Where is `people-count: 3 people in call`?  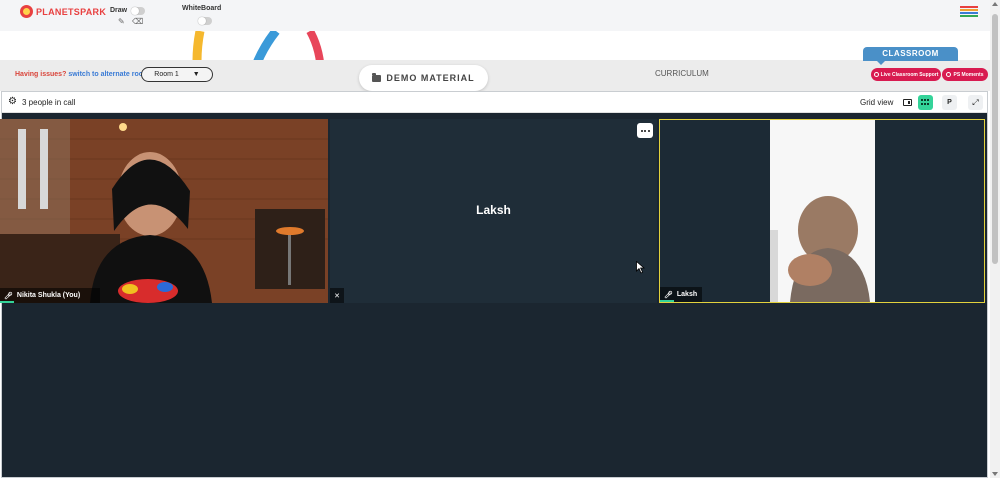 people-count: 3 people in call is located at coordinates (49, 102).